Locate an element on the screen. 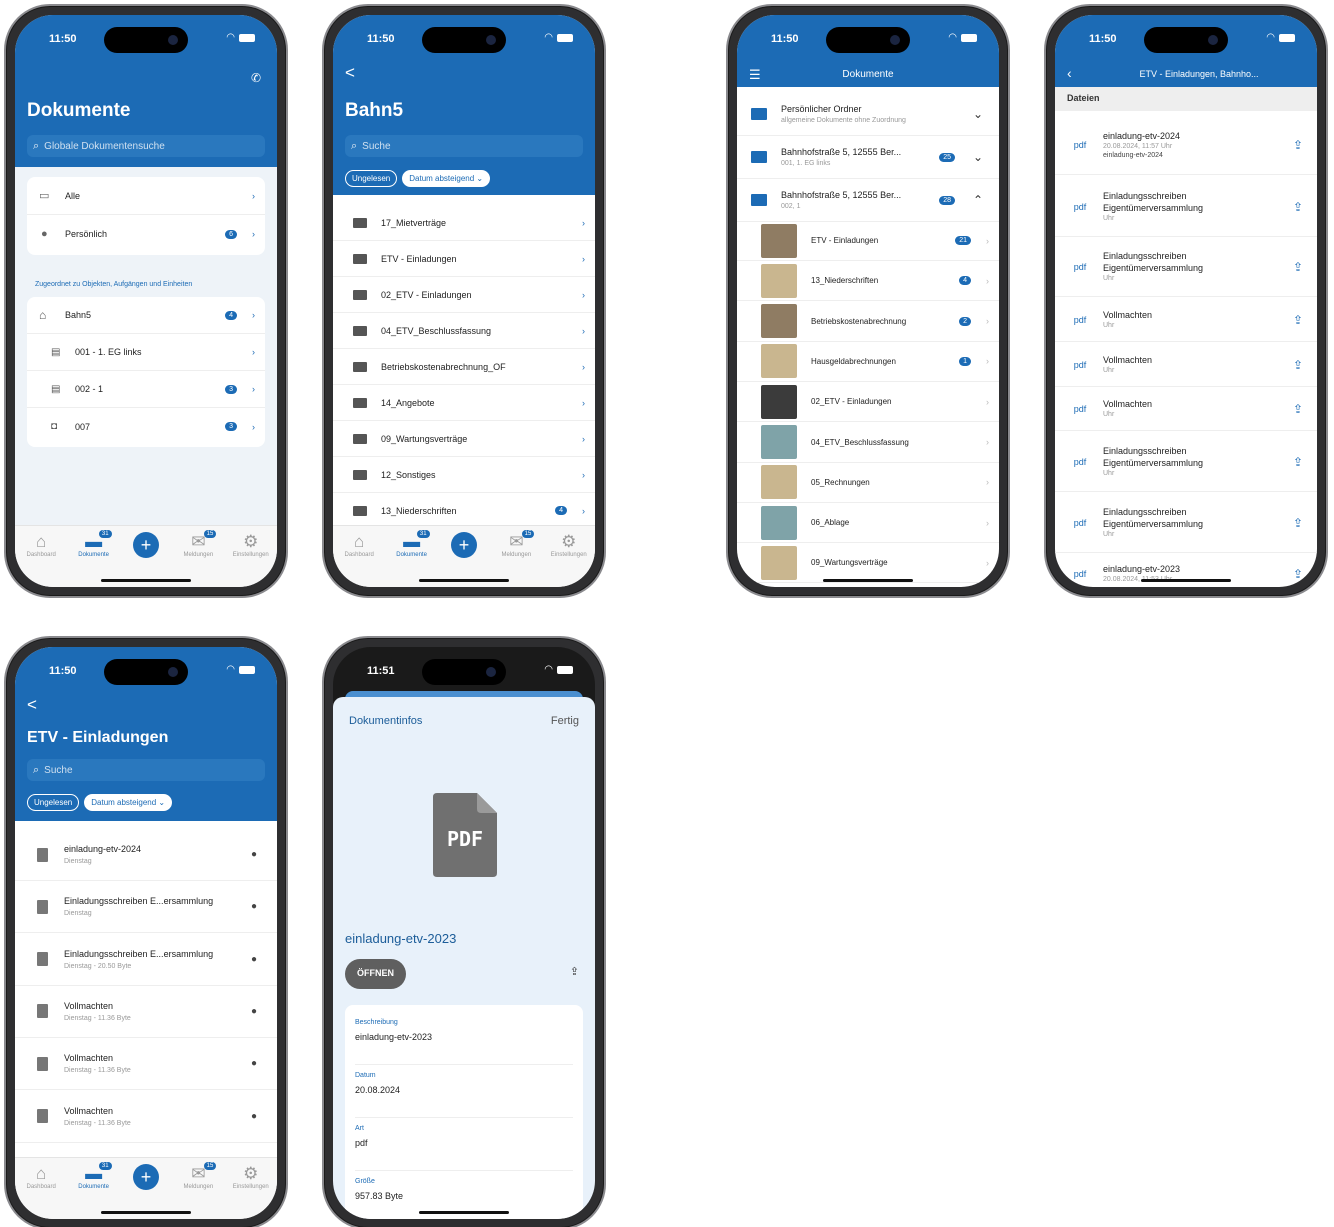  folder-item: 04_ETV_Beschlussfassung › is located at coordinates (464, 331).